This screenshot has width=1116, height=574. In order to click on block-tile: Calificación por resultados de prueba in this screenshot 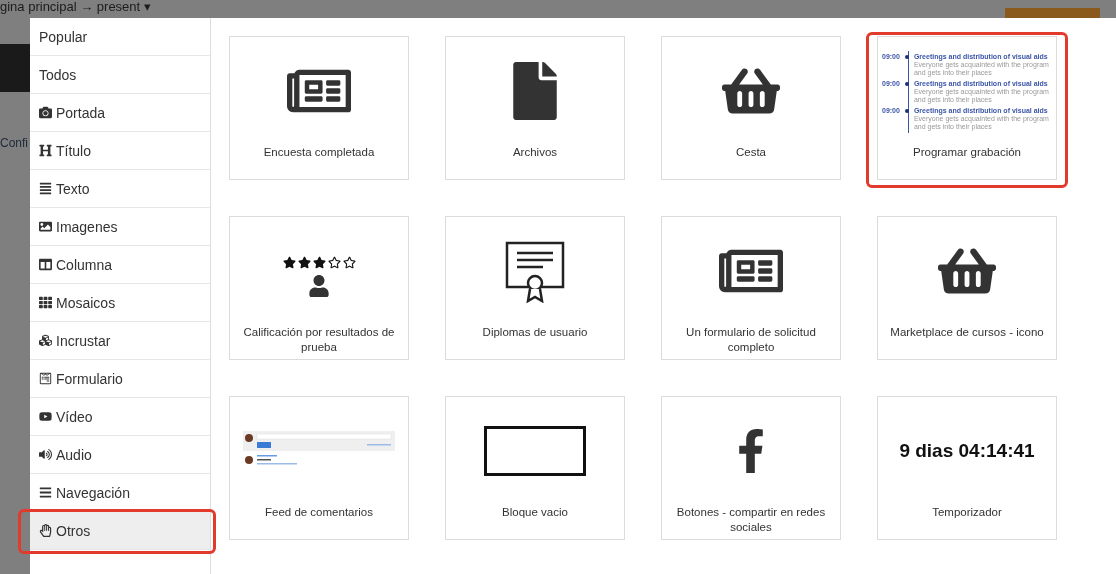, I will do `click(319, 288)`.